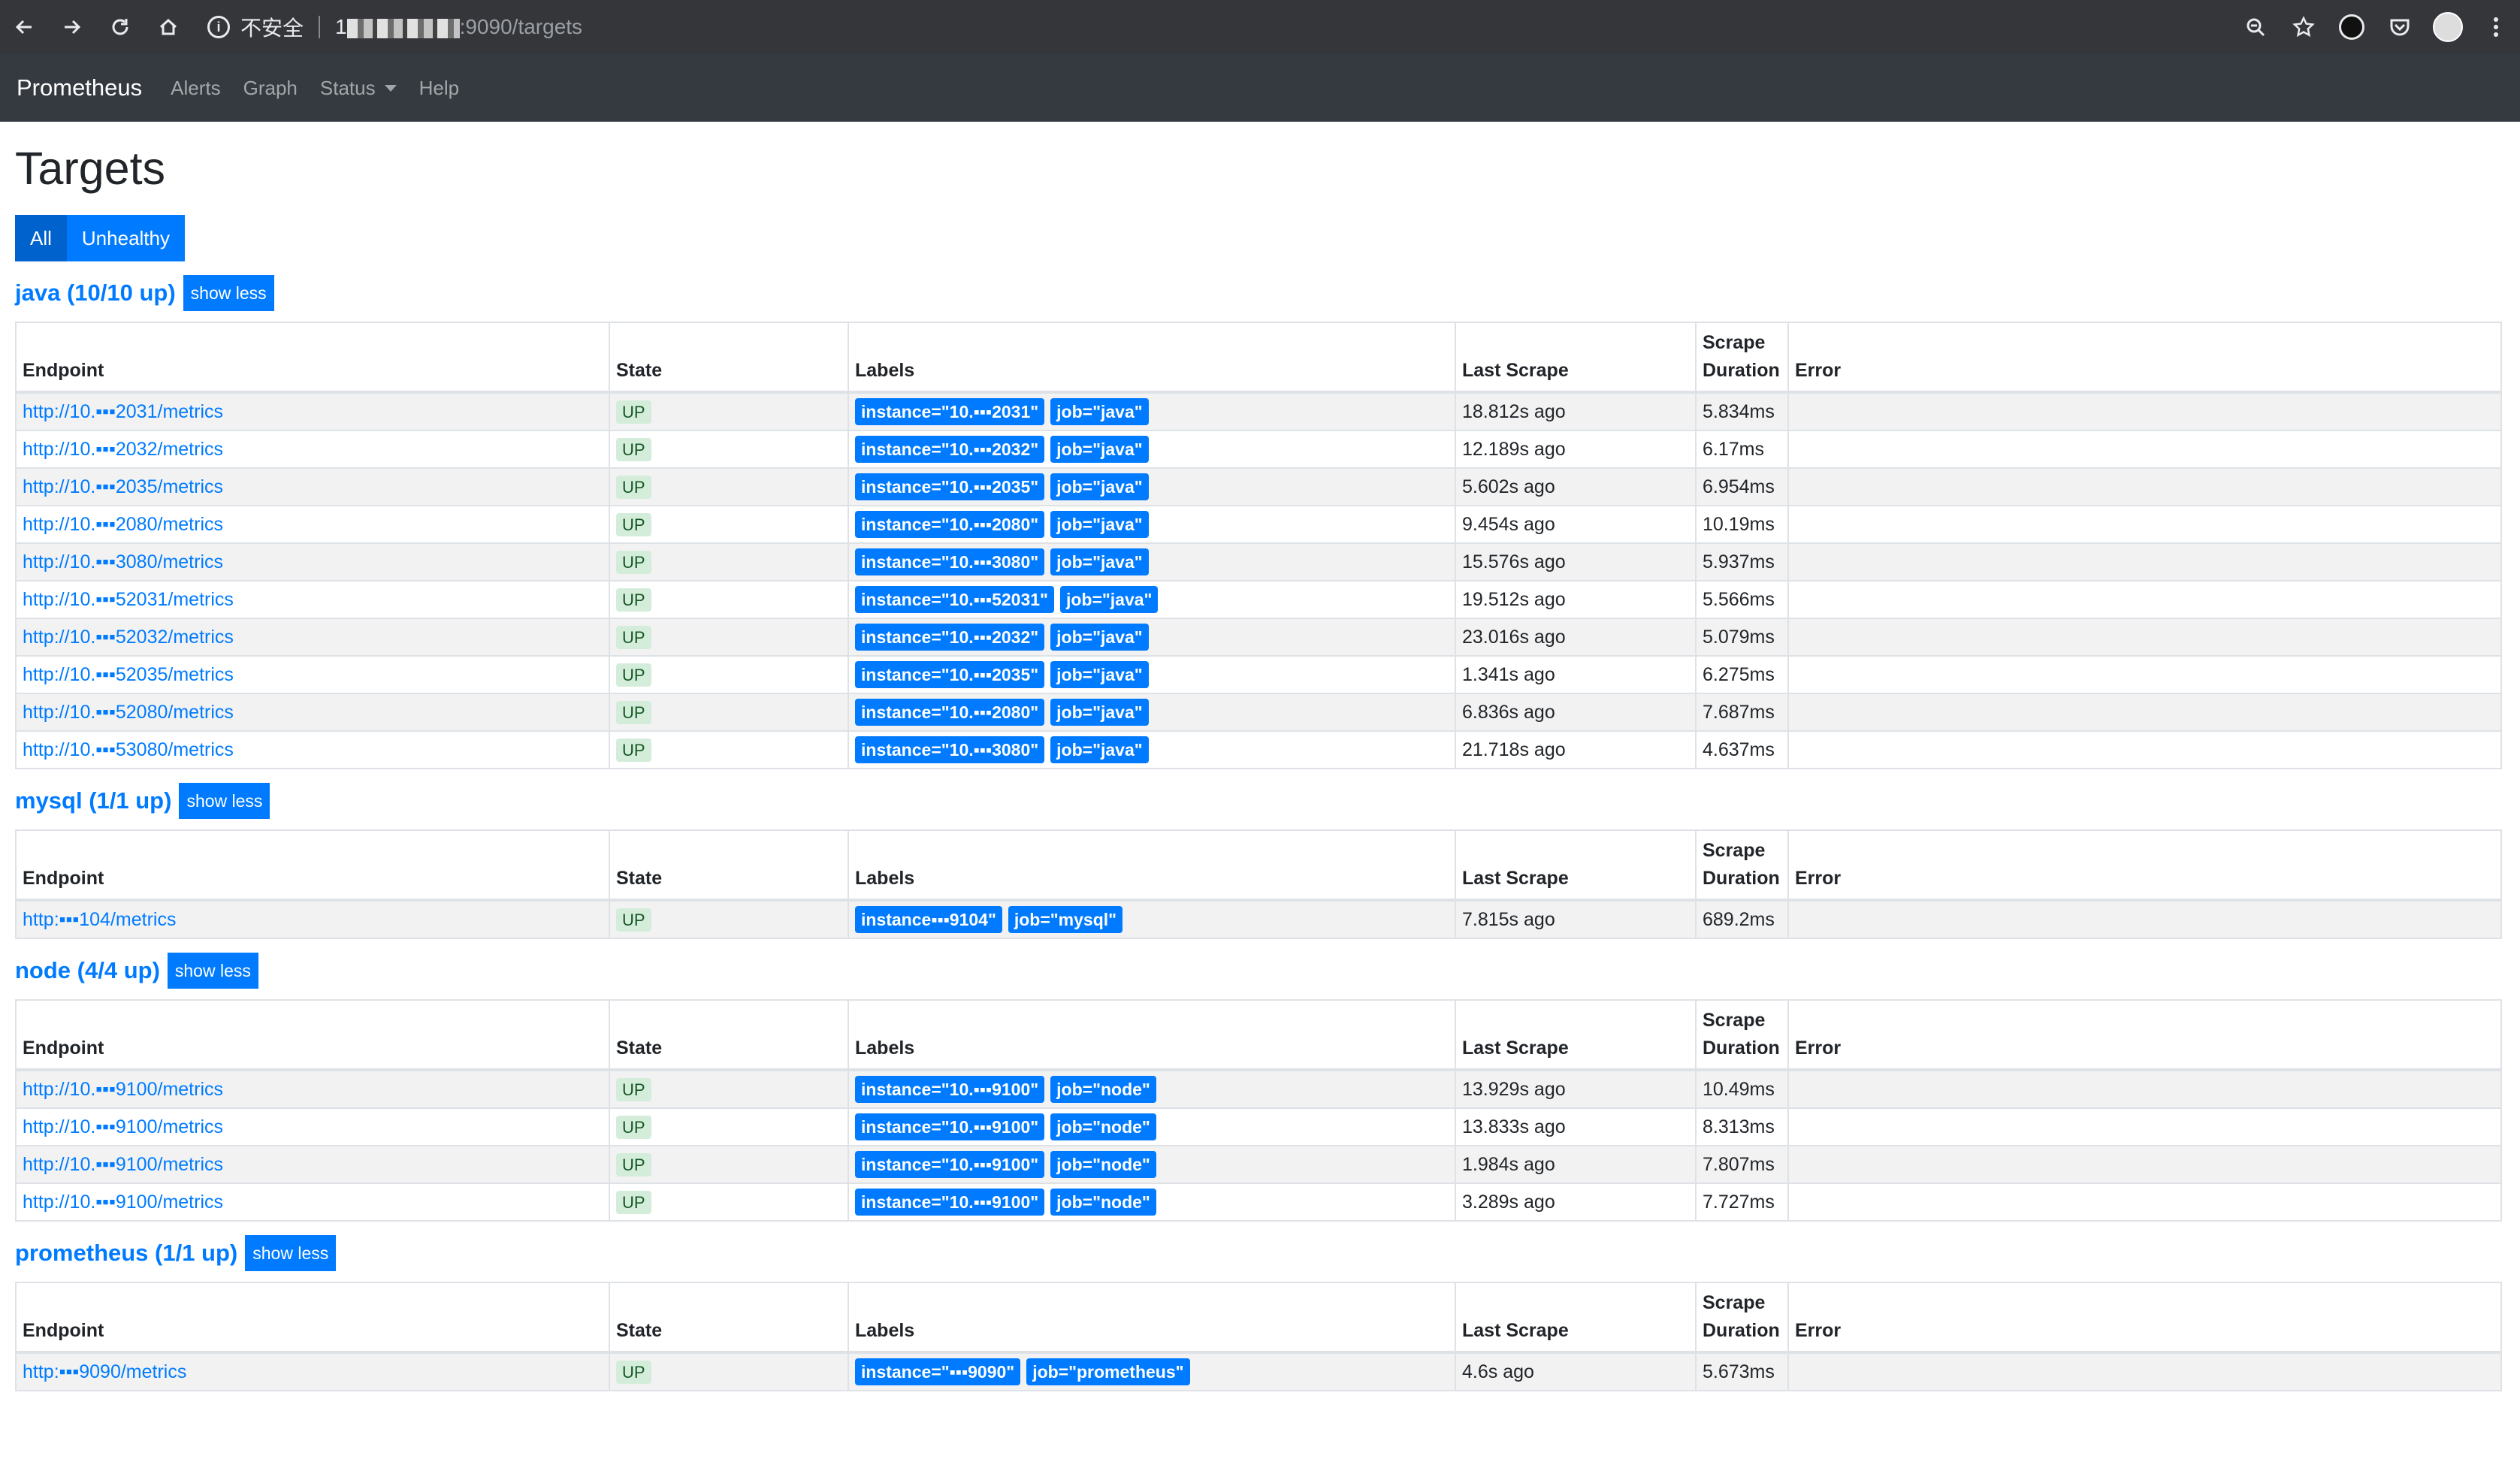 This screenshot has height=1465, width=2520. I want to click on endpoint-link: http://10.▪︎▪︎▪︎52031/metrics, so click(128, 599).